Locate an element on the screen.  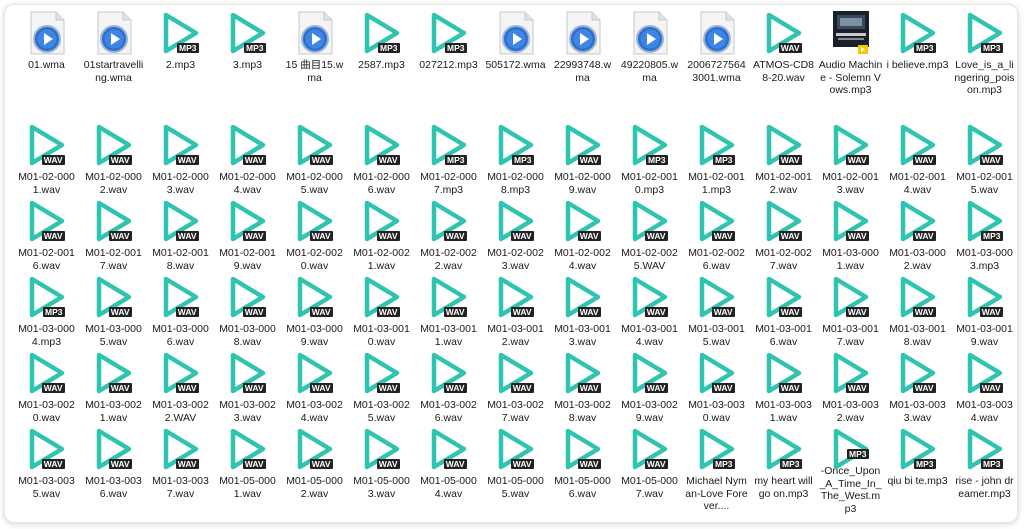
file-item: MP3 rise - john dreamer.mp3 is located at coordinates (984, 470).